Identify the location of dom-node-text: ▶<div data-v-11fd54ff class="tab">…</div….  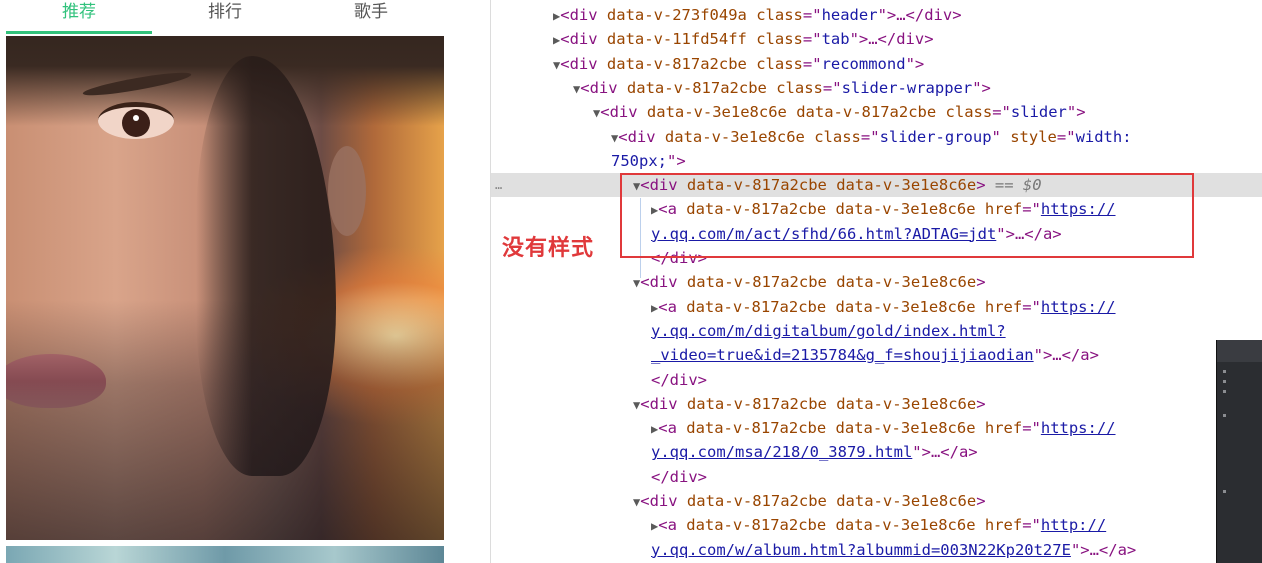
(743, 39).